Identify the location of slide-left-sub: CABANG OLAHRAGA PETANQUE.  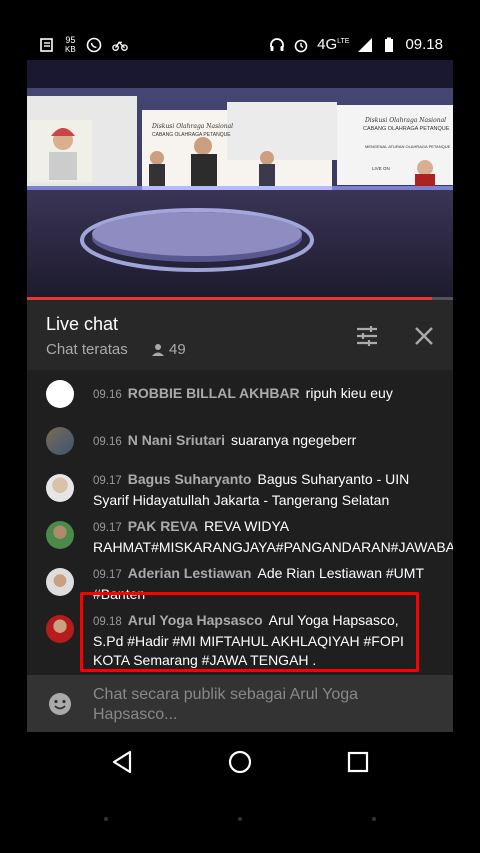
(191, 135).